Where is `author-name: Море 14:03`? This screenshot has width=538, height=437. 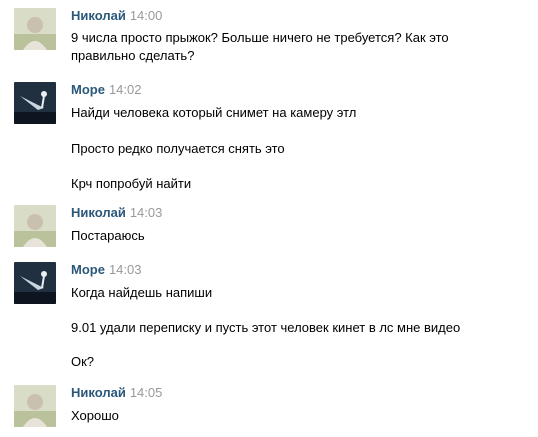
author-name: Море 14:03 is located at coordinates (106, 270).